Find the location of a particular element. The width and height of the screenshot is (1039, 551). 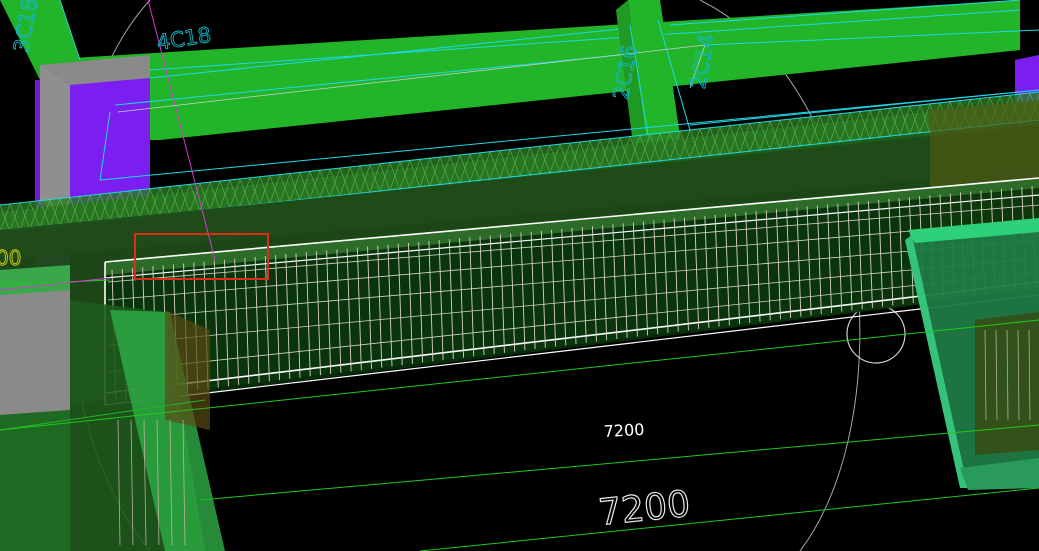

dimension-text-small: 7200 is located at coordinates (624, 430).